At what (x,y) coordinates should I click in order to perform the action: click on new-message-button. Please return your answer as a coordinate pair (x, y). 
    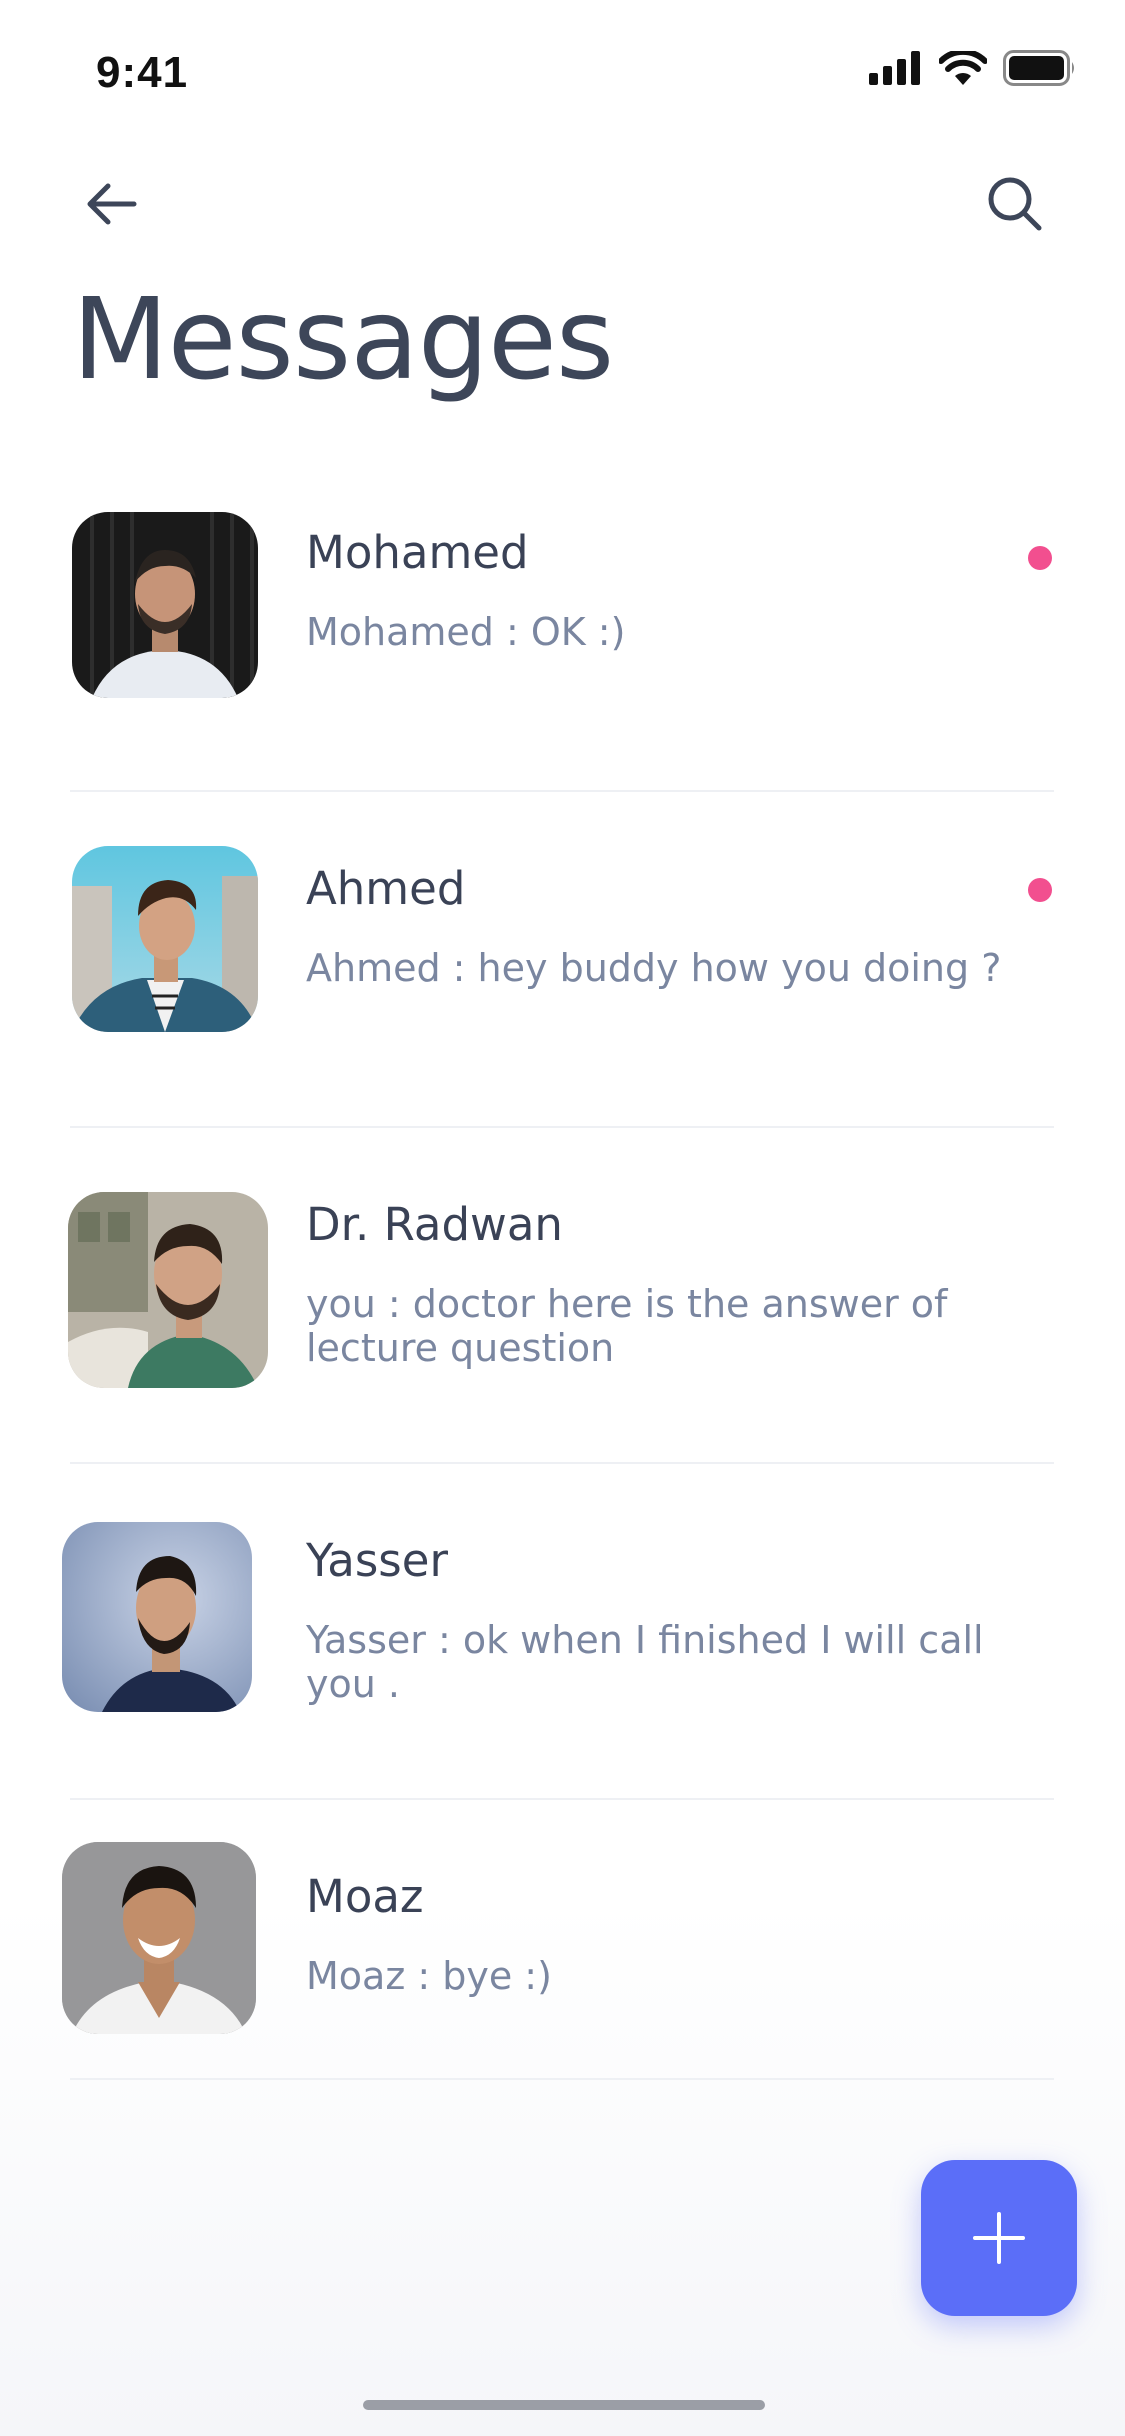
    Looking at the image, I should click on (999, 2238).